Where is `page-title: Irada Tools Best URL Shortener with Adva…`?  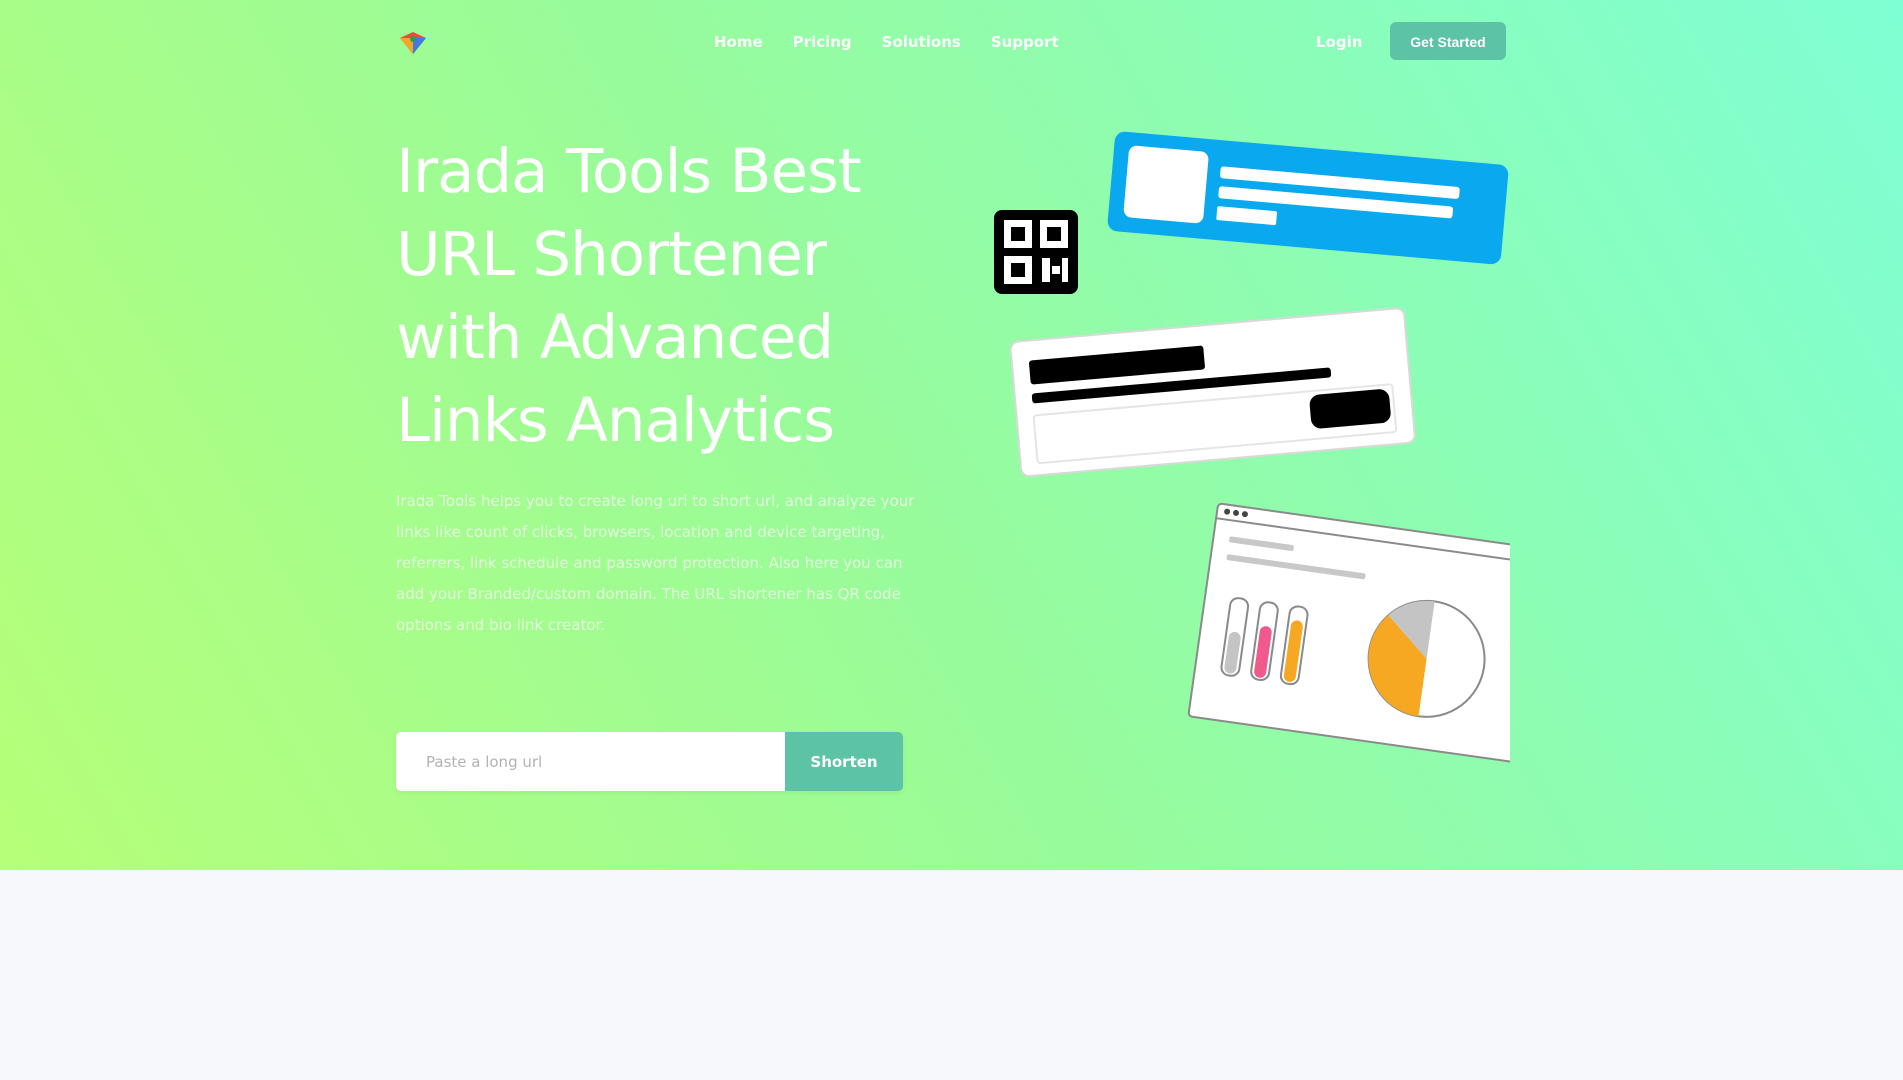 page-title: Irada Tools Best URL Shortener with Adva… is located at coordinates (629, 296).